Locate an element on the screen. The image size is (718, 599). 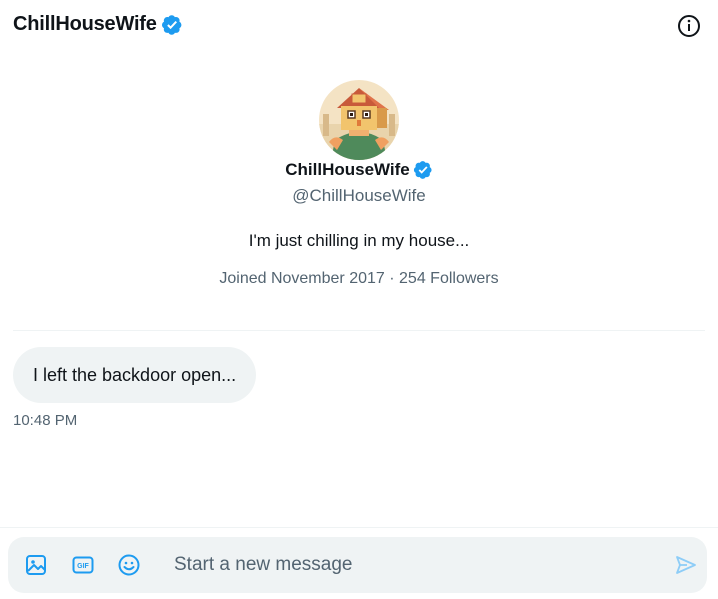
conversation-header: ChillHouseWife is located at coordinates (359, 26).